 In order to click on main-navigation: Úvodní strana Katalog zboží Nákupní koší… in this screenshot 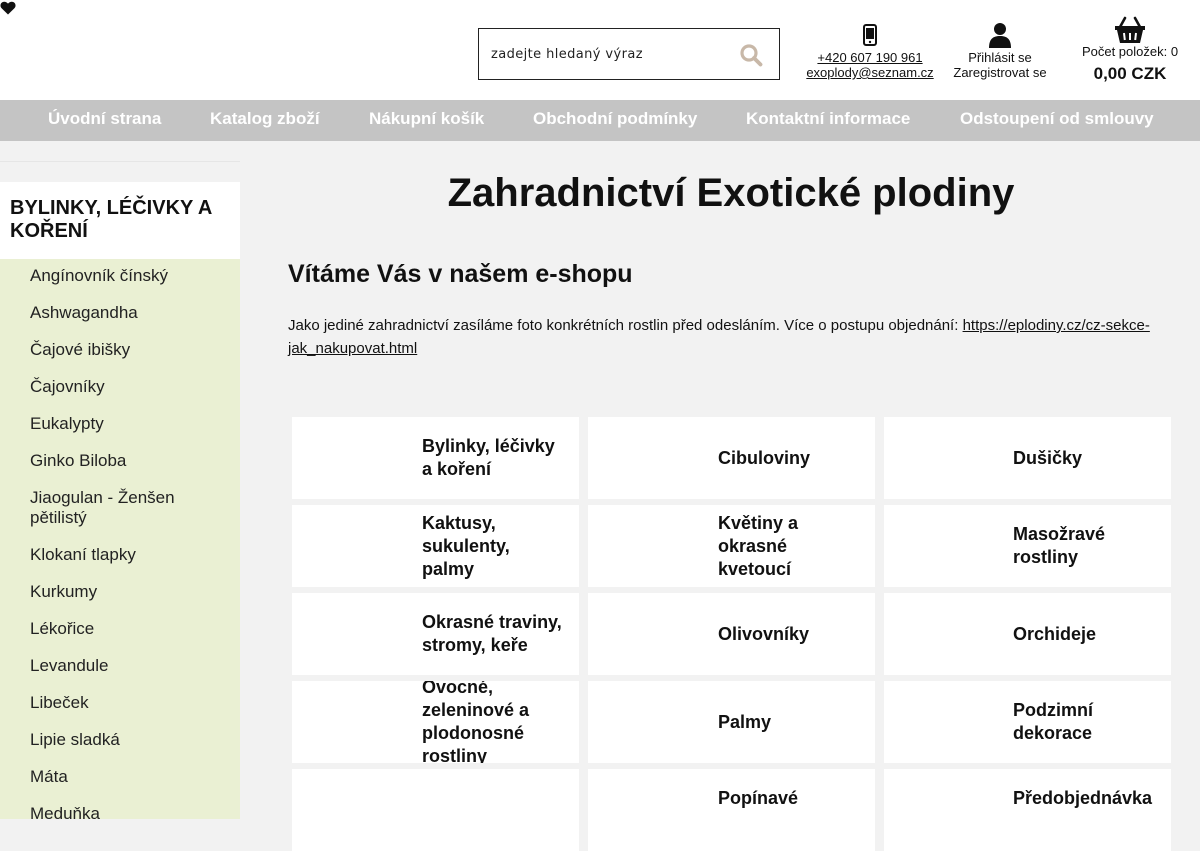, I will do `click(600, 120)`.